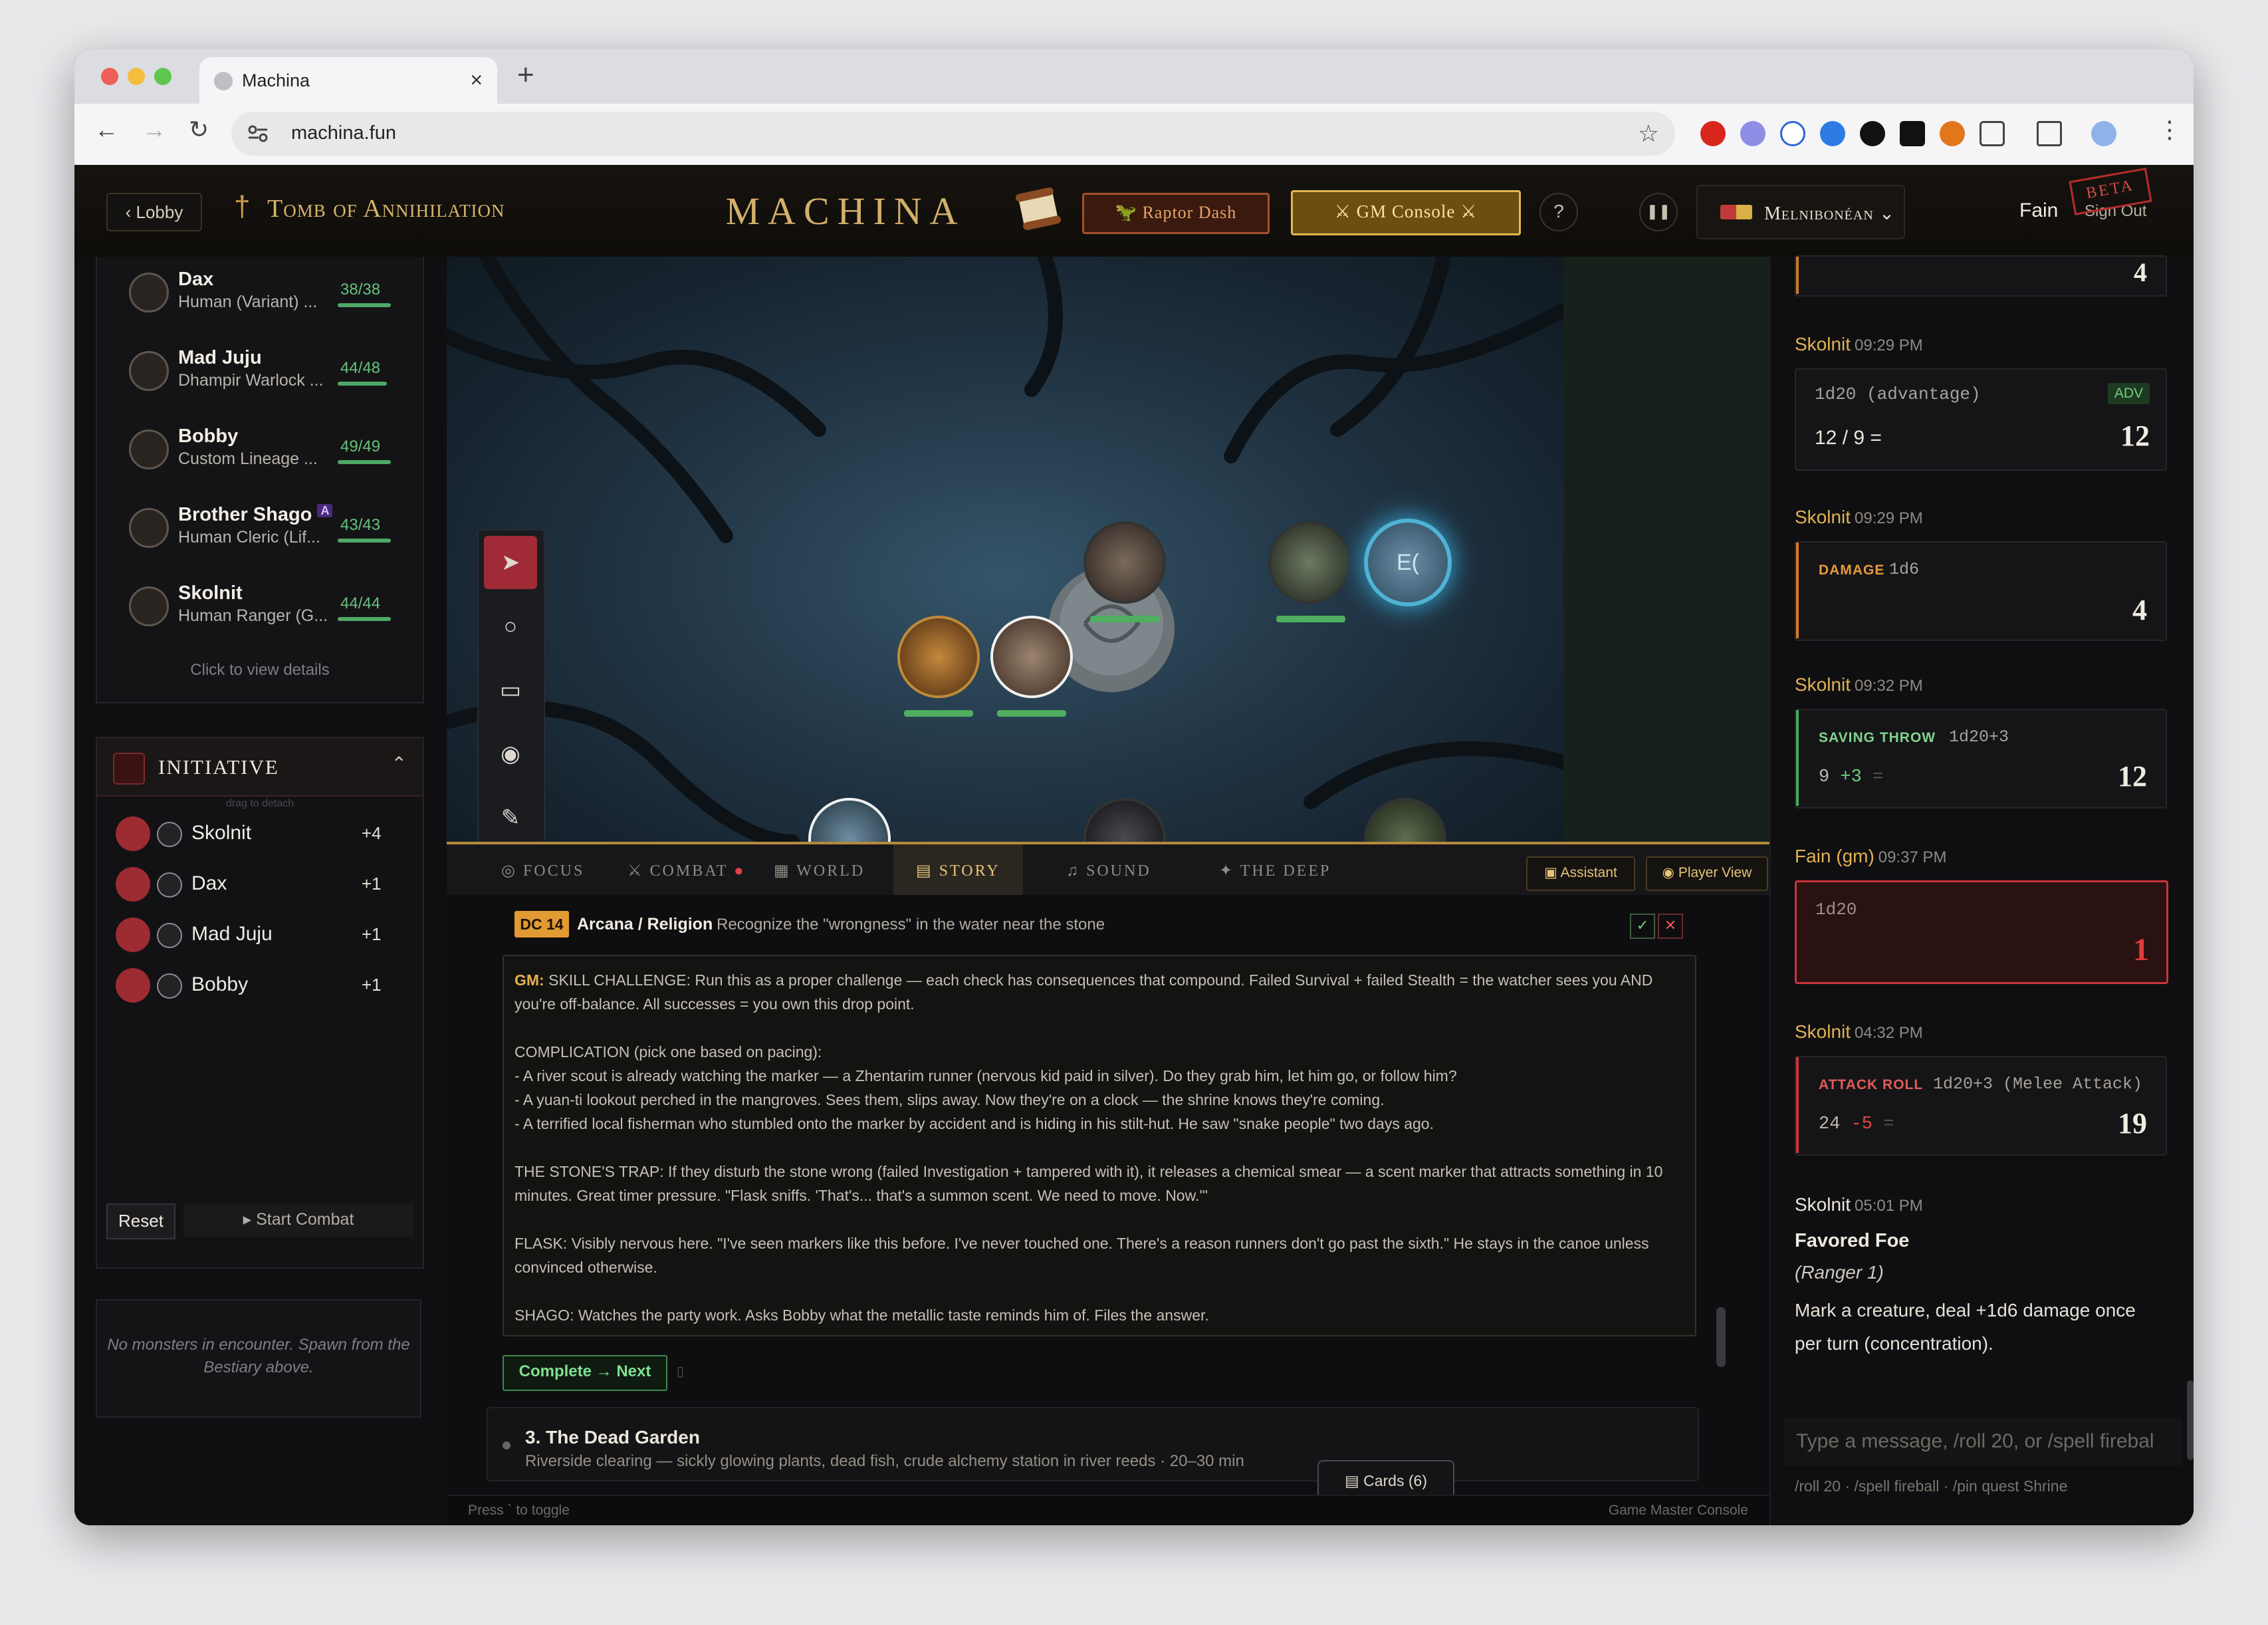 The height and width of the screenshot is (1625, 2268). What do you see at coordinates (1832, 133) in the screenshot?
I see `bird-extension-icon` at bounding box center [1832, 133].